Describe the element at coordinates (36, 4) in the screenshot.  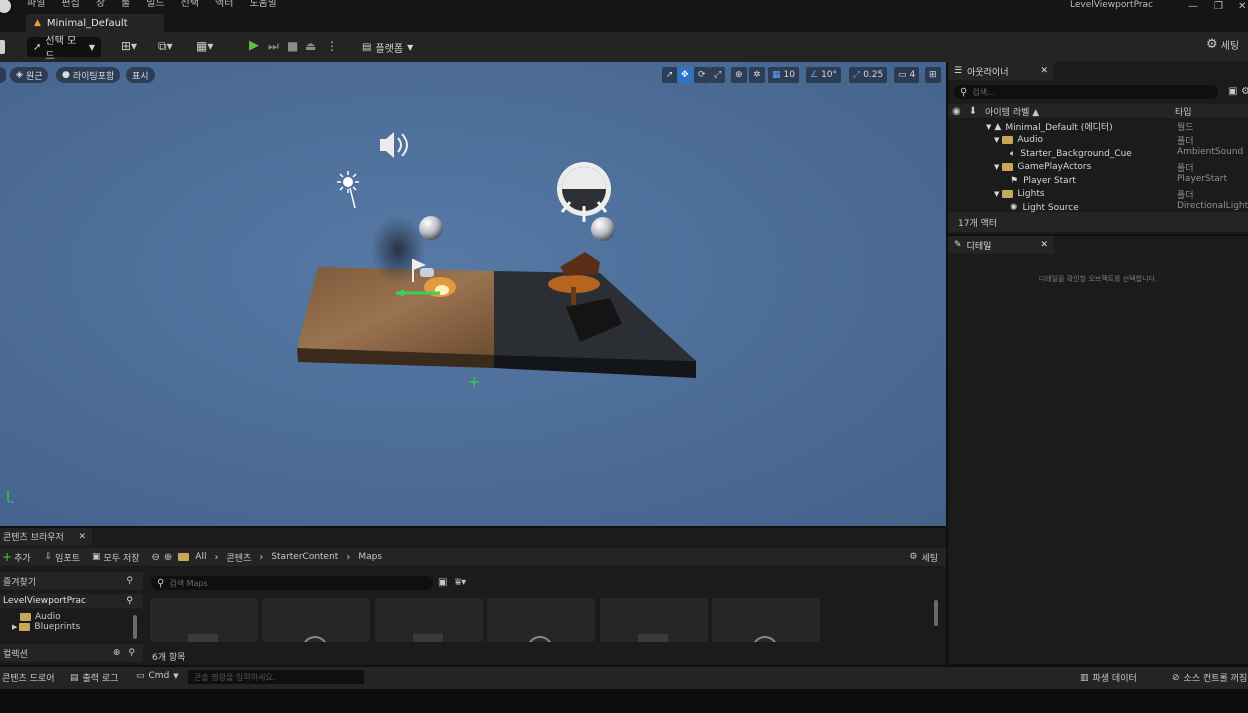
I see `menu-file: 파일` at that location.